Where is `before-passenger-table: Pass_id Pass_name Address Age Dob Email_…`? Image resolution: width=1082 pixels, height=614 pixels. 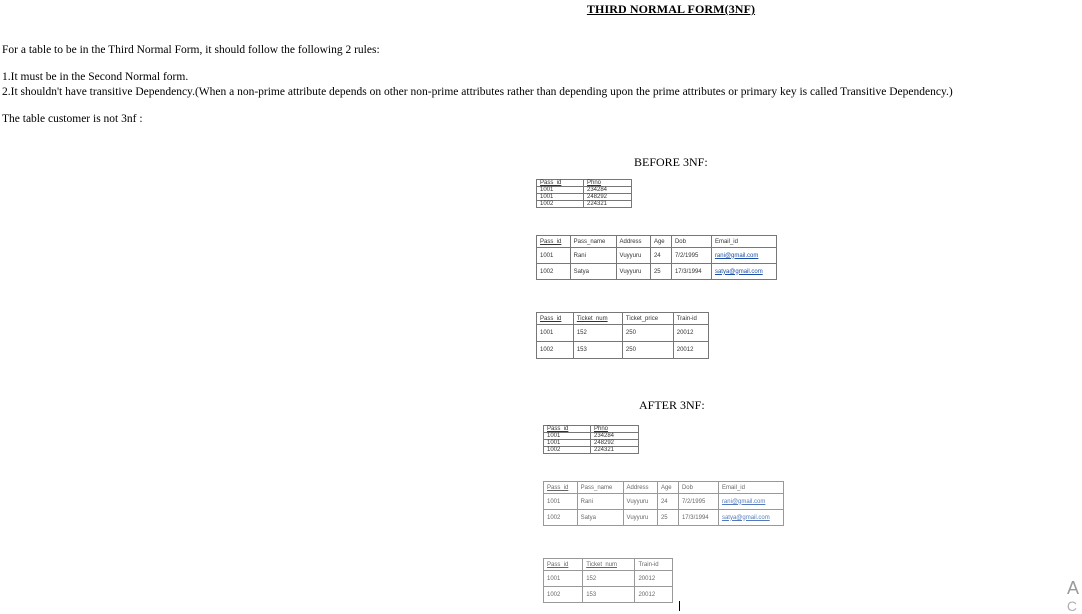
before-passenger-table: Pass_id Pass_name Address Age Dob Email_… is located at coordinates (657, 257).